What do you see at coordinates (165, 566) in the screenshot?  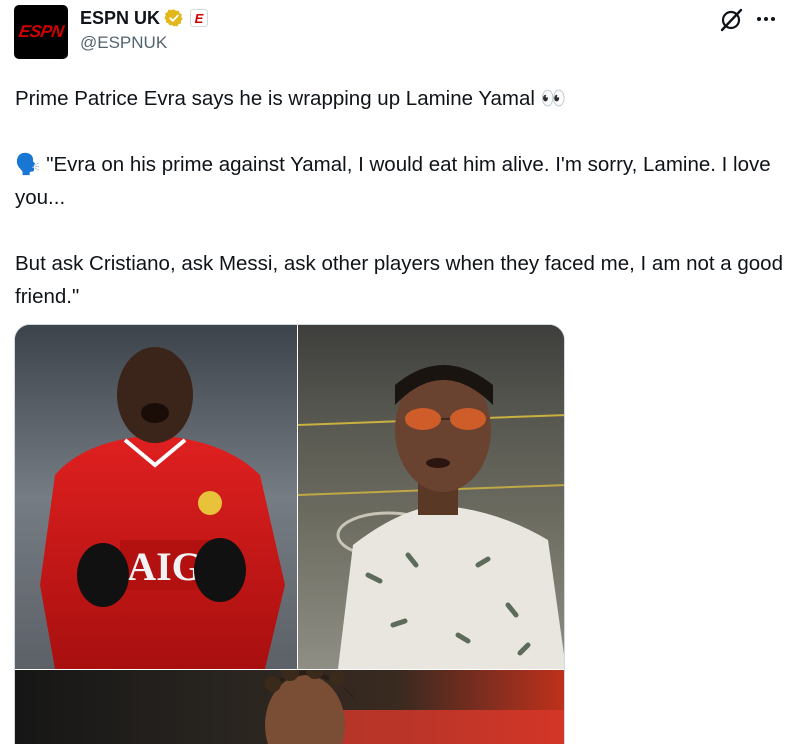 I see `svg-text: AIG` at bounding box center [165, 566].